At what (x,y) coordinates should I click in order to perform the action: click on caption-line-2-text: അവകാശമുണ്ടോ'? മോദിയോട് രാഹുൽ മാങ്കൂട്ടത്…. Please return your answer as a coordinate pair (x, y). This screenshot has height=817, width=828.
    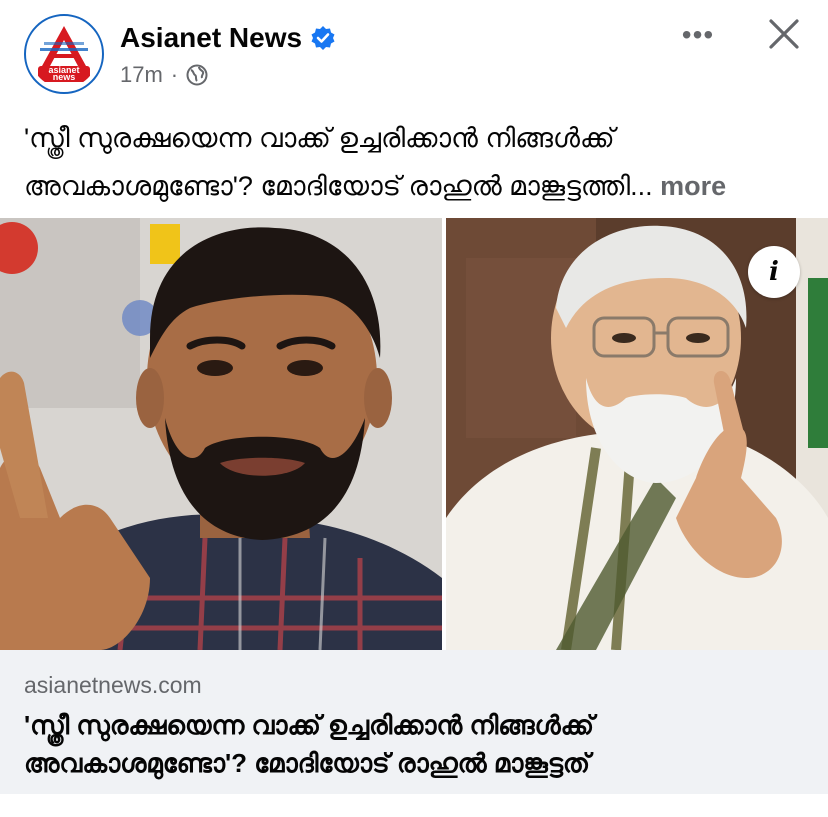
    Looking at the image, I should click on (338, 186).